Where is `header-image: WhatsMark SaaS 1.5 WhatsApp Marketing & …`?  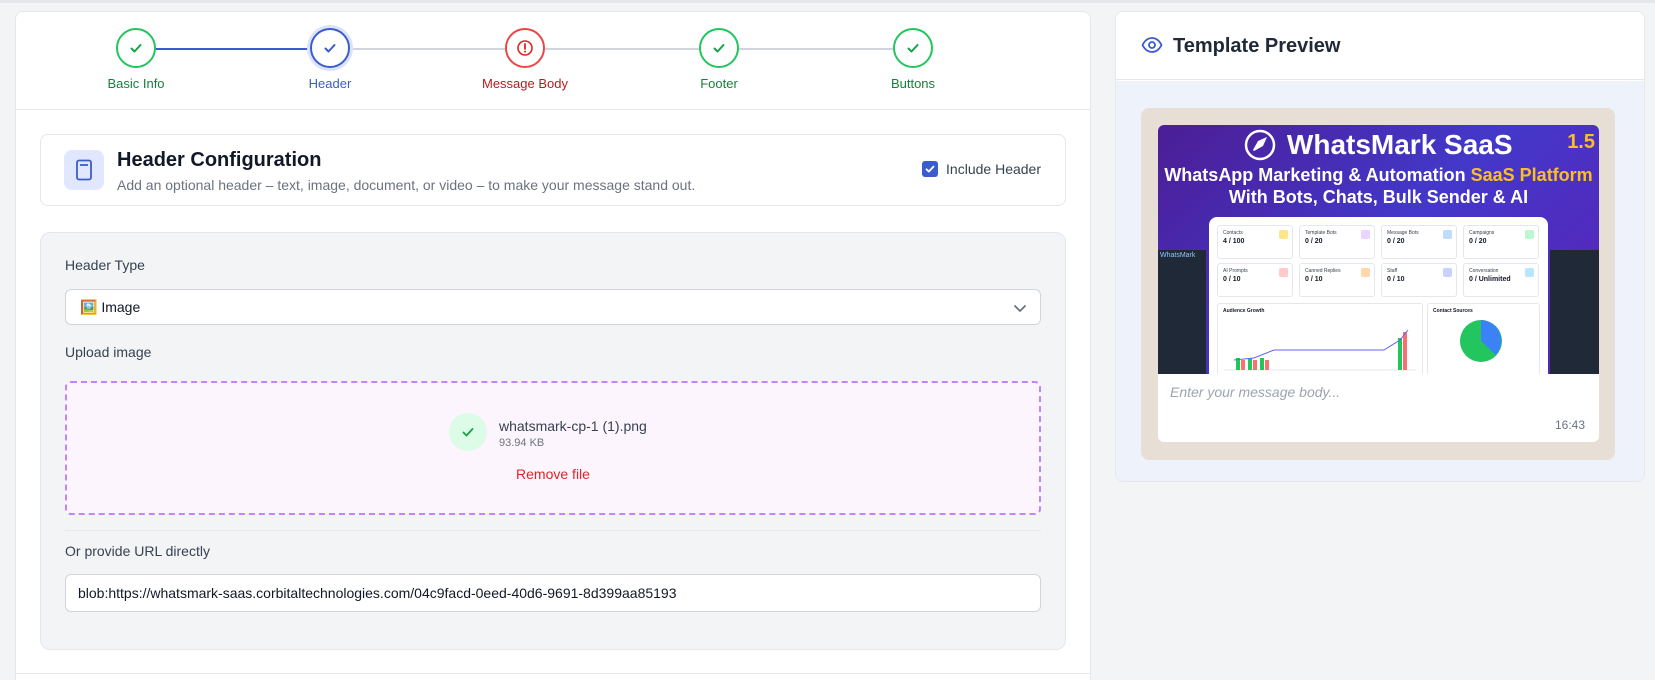
header-image: WhatsMark SaaS 1.5 WhatsApp Marketing & … is located at coordinates (1378, 249).